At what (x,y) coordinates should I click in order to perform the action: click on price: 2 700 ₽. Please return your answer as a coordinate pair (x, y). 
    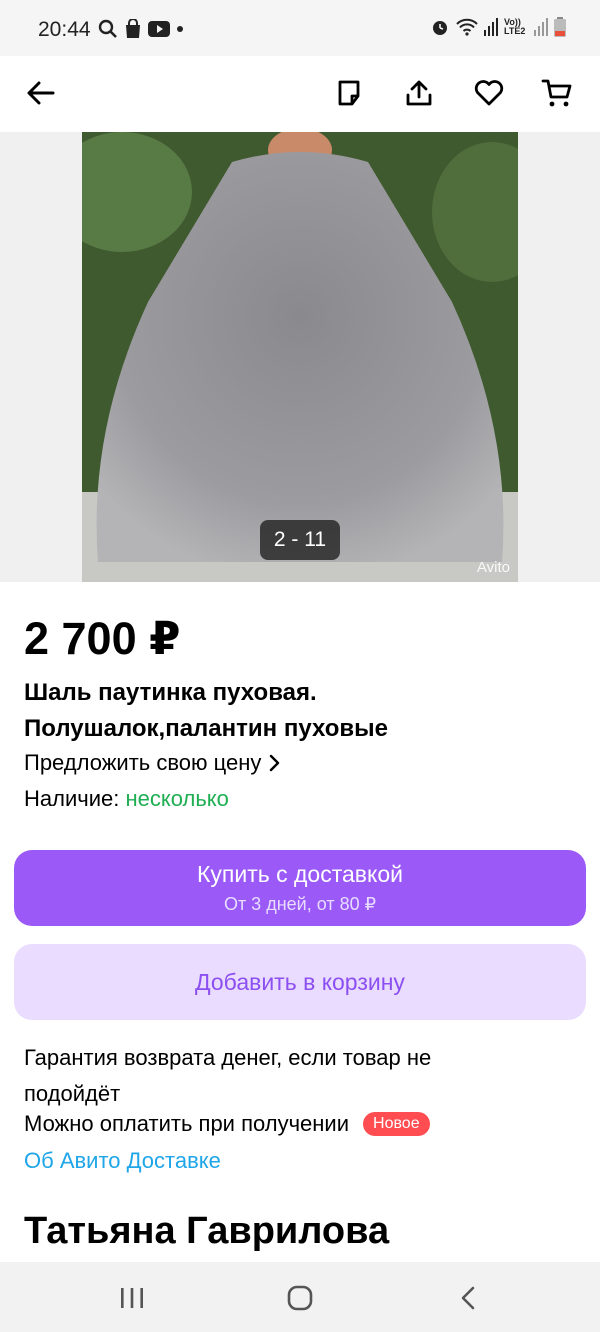
    Looking at the image, I should click on (102, 638).